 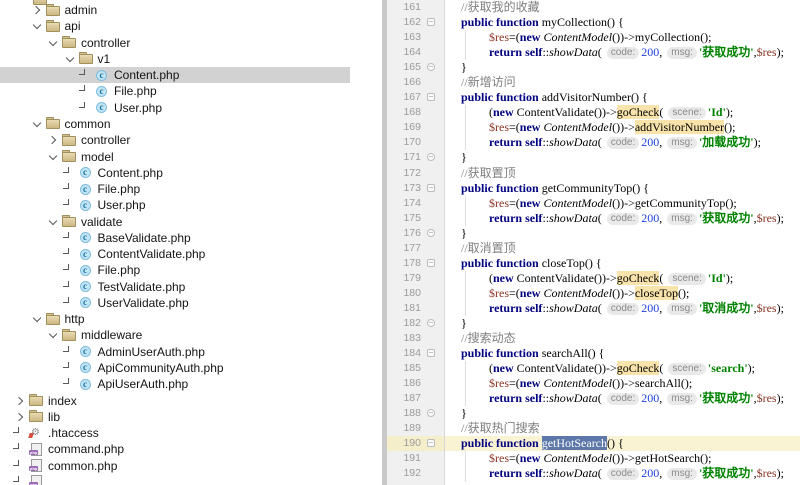 I want to click on tree-item-apiuserauth-php: ApiUserAuth.php, so click(x=193, y=384).